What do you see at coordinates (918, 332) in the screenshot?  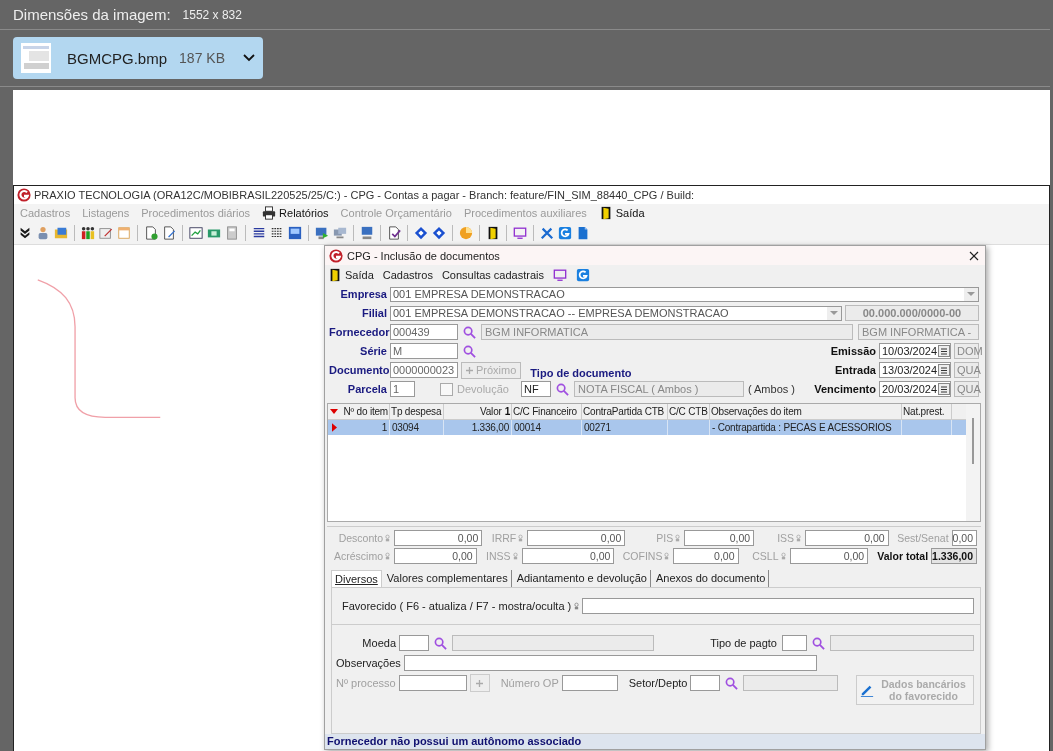 I see `name-field: BGM INFORMATICA -` at bounding box center [918, 332].